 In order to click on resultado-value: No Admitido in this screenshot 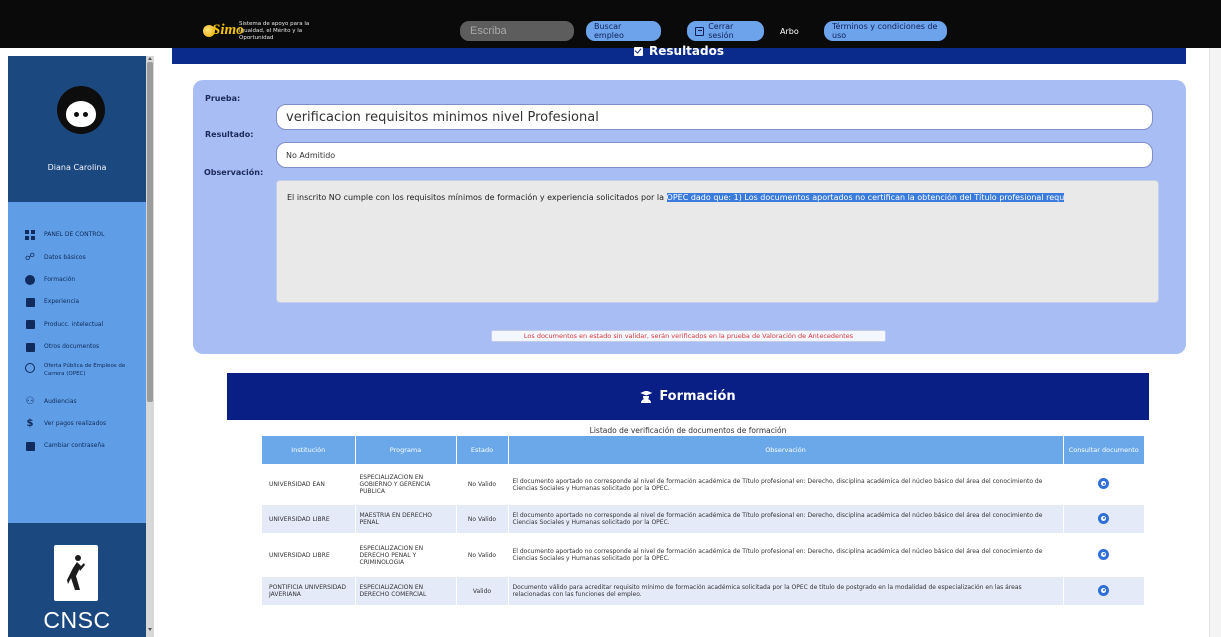, I will do `click(311, 155)`.